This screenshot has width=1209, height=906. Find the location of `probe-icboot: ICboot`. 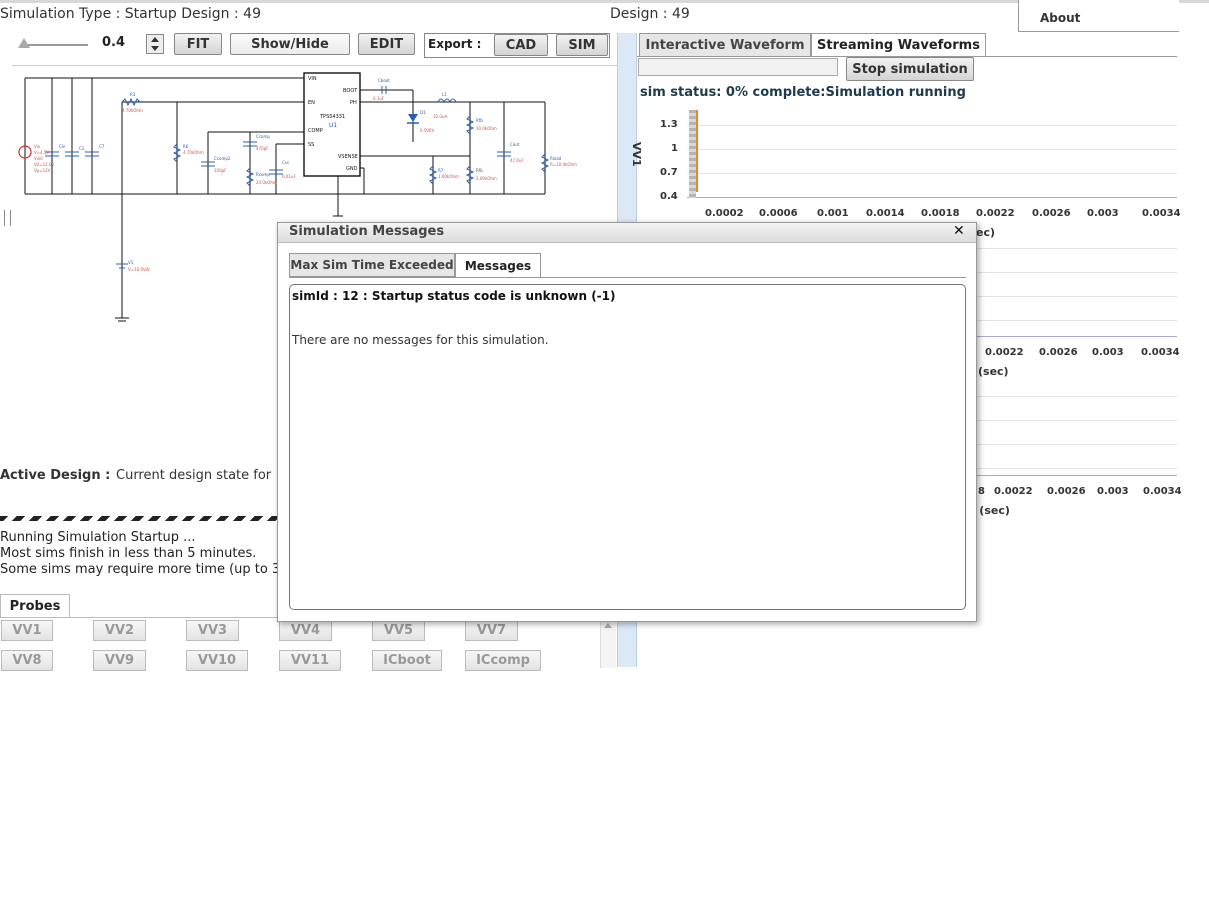

probe-icboot: ICboot is located at coordinates (407, 660).